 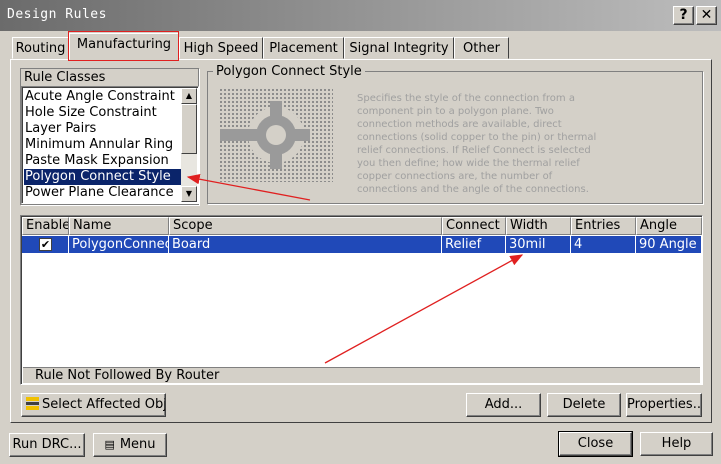 What do you see at coordinates (45, 226) in the screenshot?
I see `column-header-enable: Enable` at bounding box center [45, 226].